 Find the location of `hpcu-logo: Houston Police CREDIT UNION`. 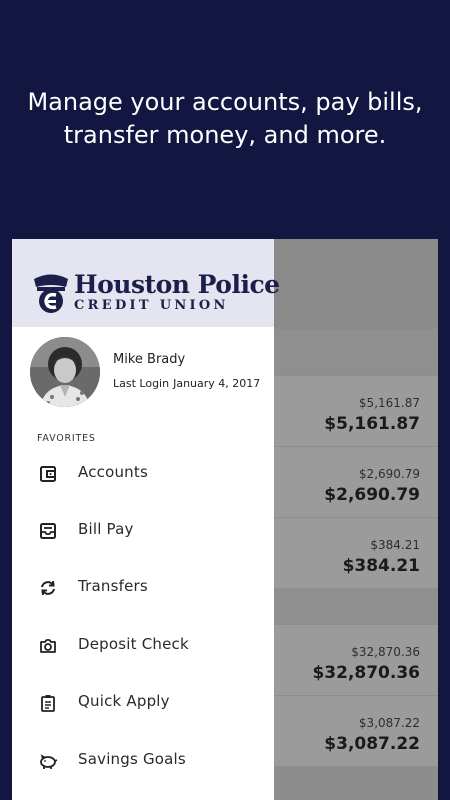

hpcu-logo: Houston Police CREDIT UNION is located at coordinates (156, 293).